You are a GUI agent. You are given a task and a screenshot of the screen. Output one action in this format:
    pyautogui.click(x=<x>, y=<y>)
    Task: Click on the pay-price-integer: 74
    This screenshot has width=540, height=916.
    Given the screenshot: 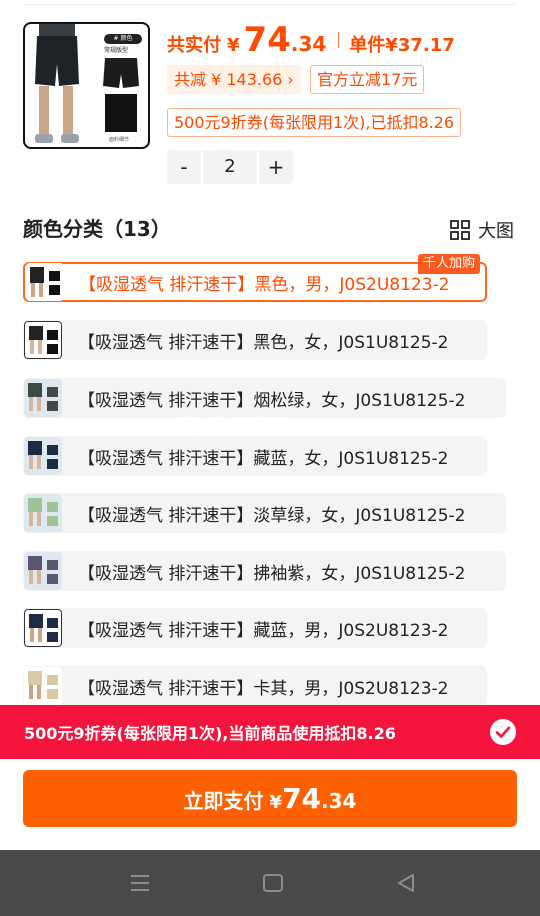 What is the action you would take?
    pyautogui.click(x=302, y=798)
    